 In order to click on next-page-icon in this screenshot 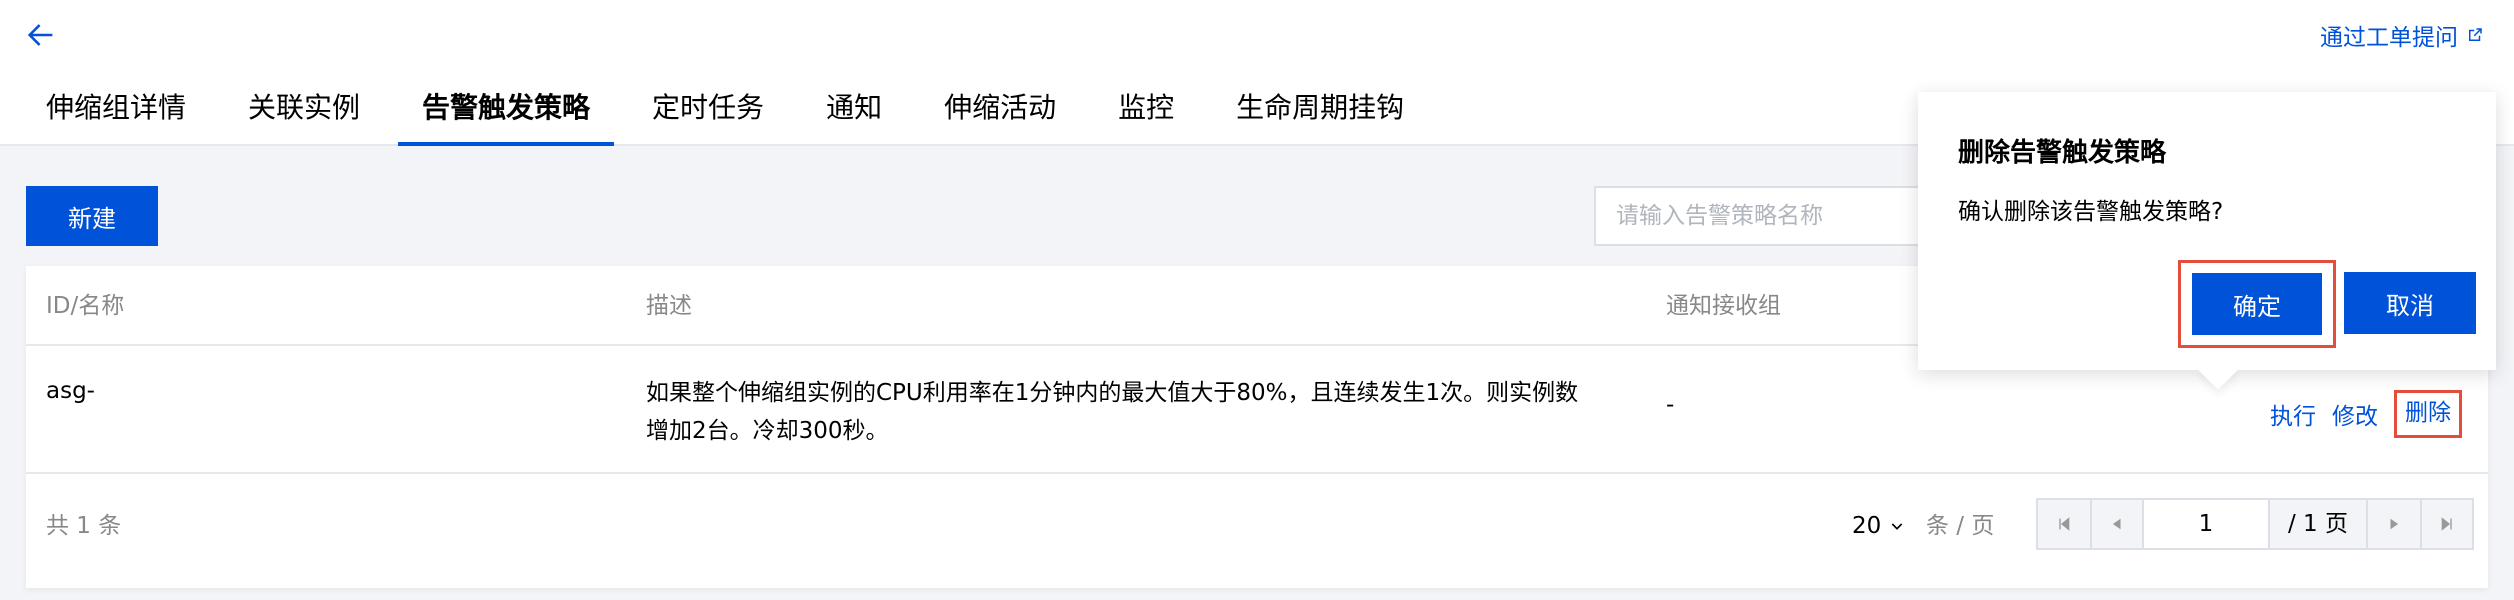, I will do `click(2394, 524)`.